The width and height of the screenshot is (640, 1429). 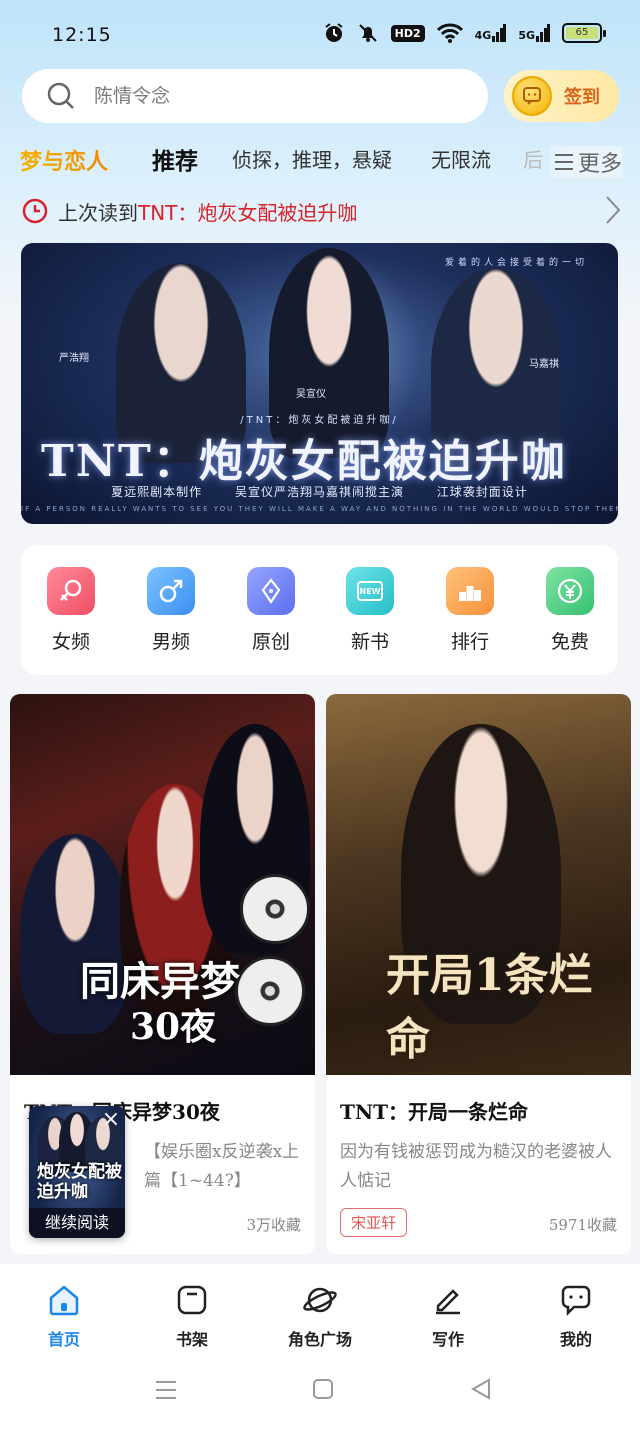 I want to click on system-nav-bar, so click(x=320, y=1396).